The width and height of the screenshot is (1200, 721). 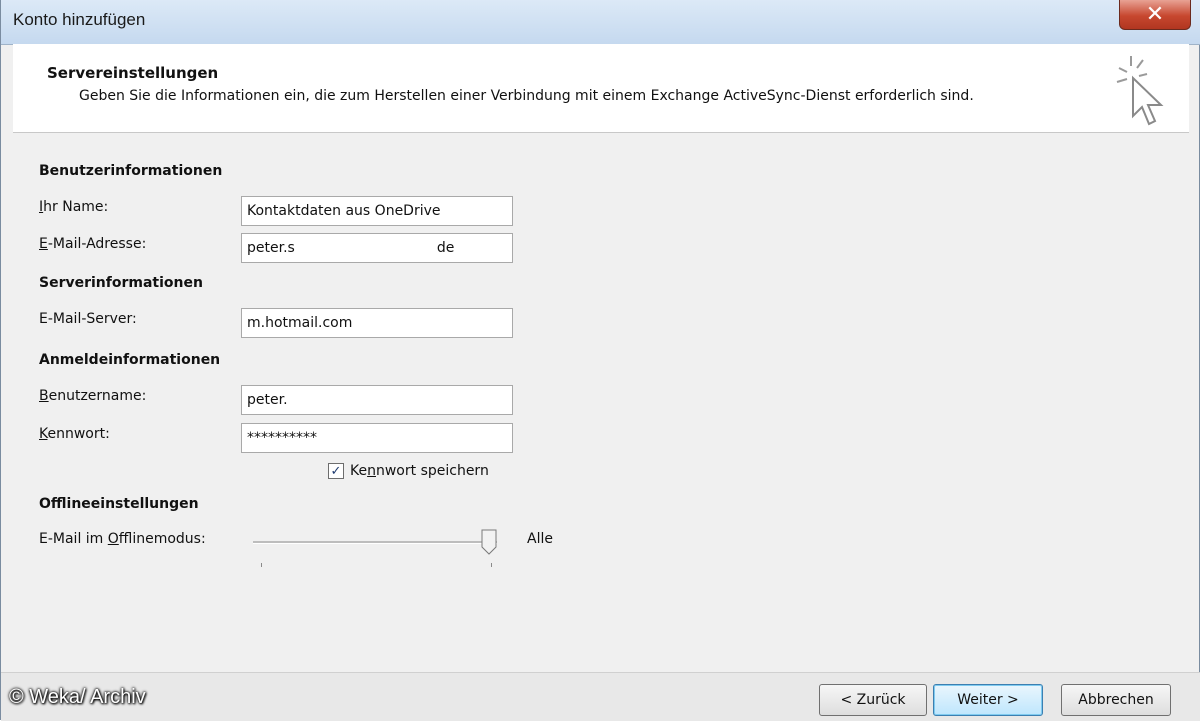 I want to click on remember-password-row: ✓ Kennwort speichern, so click(x=408, y=471).